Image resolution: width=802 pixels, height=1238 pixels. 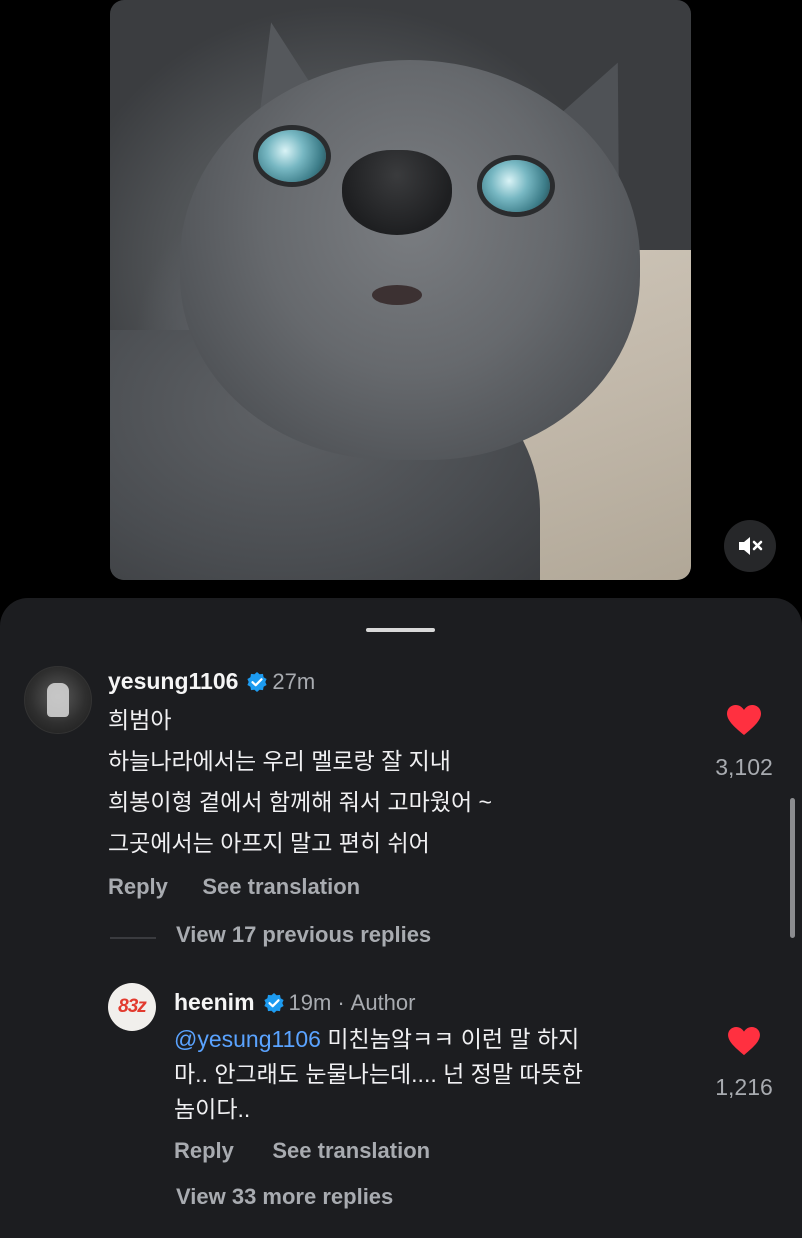 What do you see at coordinates (397, 295) in the screenshot?
I see `cat-mouth` at bounding box center [397, 295].